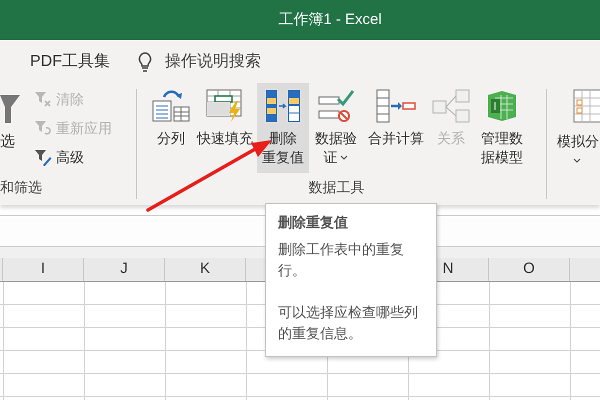  I want to click on relationships-icon, so click(451, 106).